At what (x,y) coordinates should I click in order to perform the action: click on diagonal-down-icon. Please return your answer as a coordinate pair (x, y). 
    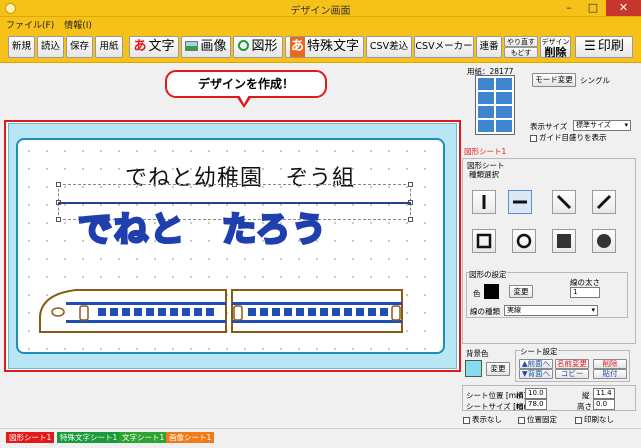
    Looking at the image, I should click on (564, 202).